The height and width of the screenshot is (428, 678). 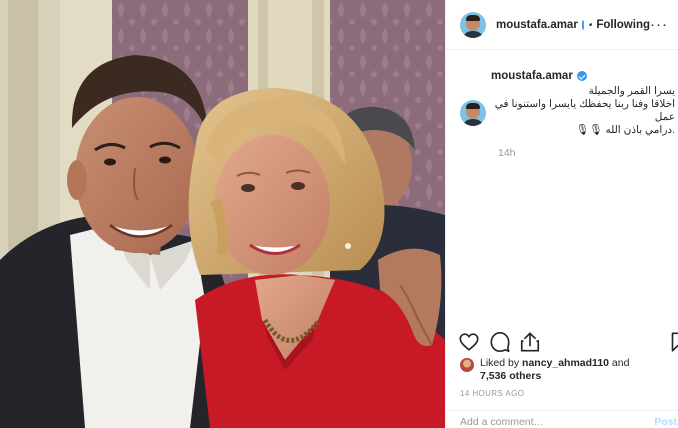 What do you see at coordinates (625, 130) in the screenshot?
I see `caption-line-3: .درامي باذن الله 🎙🎙` at bounding box center [625, 130].